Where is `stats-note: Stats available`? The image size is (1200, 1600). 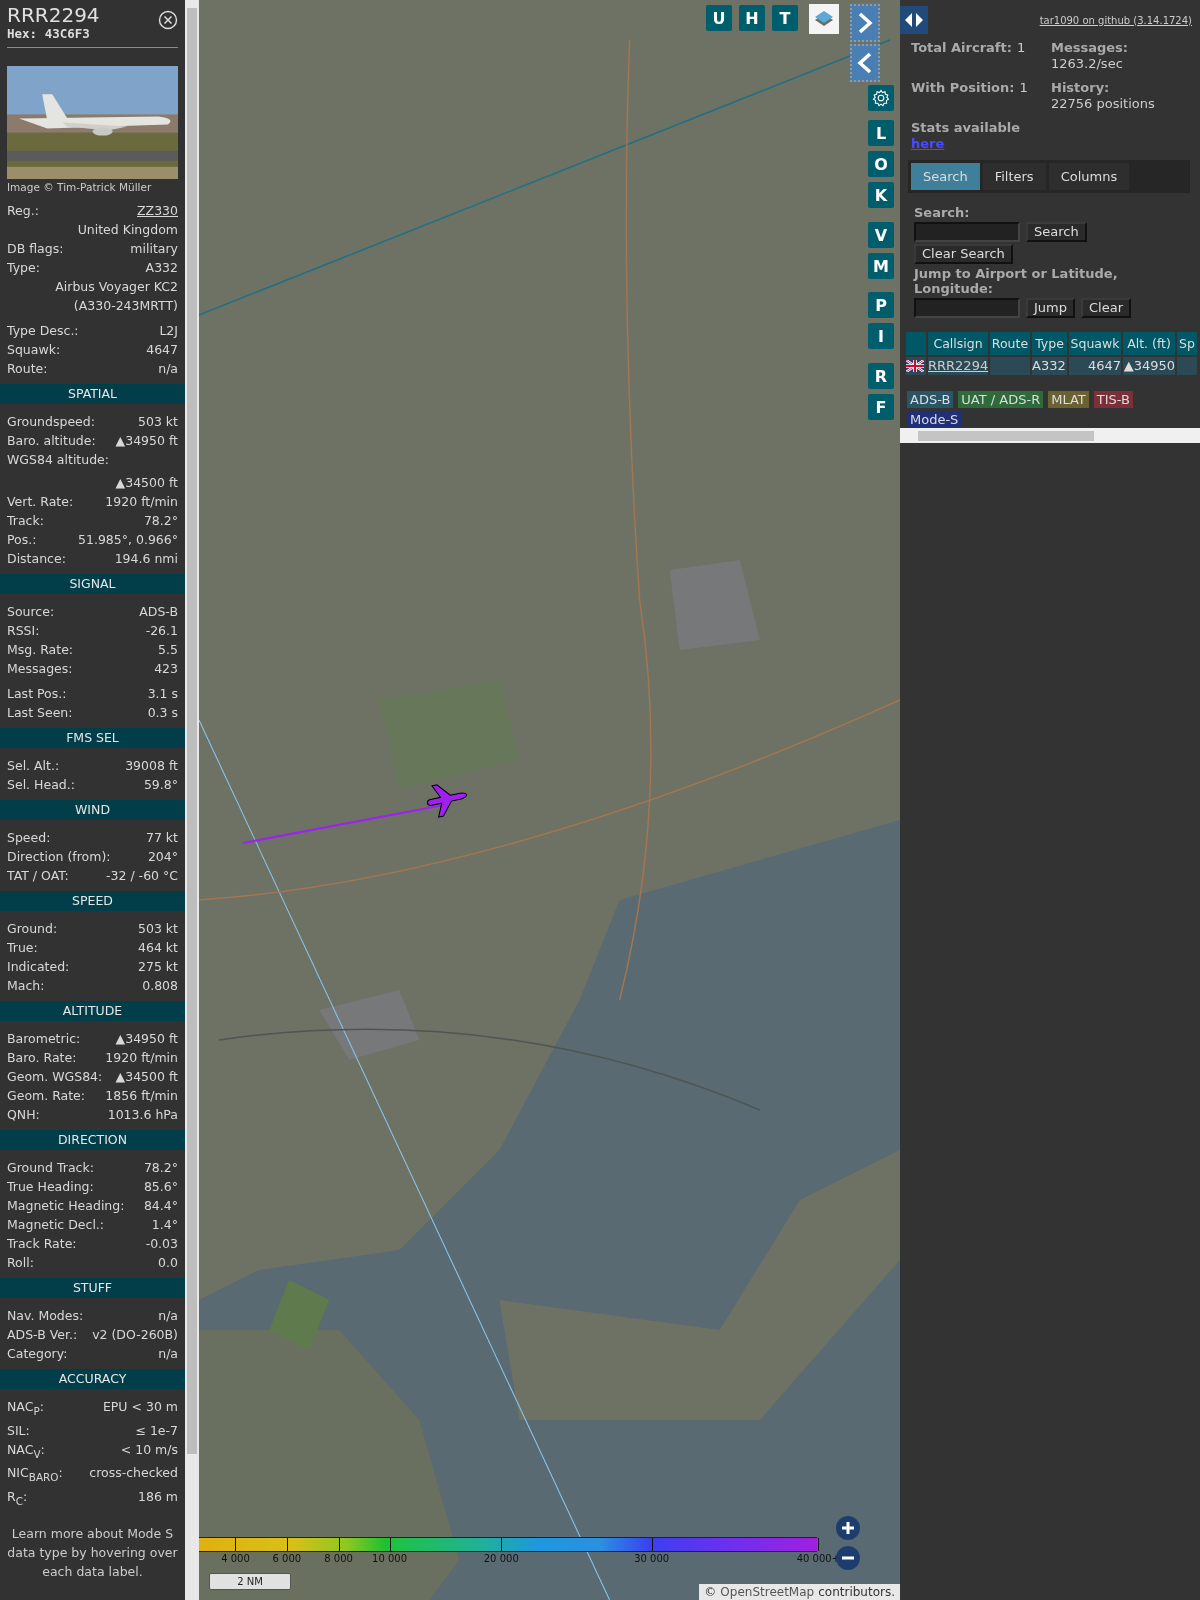 stats-note: Stats available is located at coordinates (966, 128).